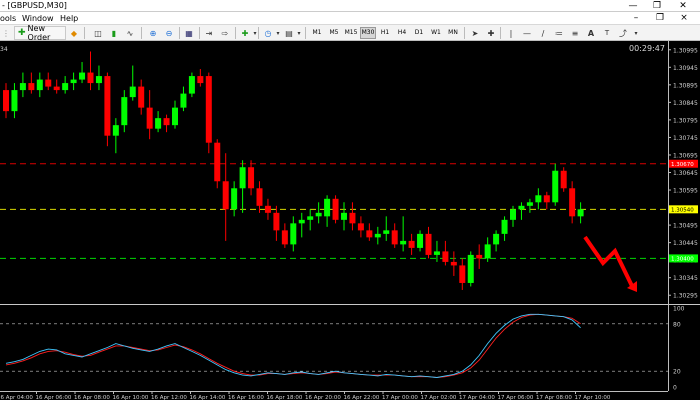  I want to click on timeframe-m30: M30, so click(368, 33).